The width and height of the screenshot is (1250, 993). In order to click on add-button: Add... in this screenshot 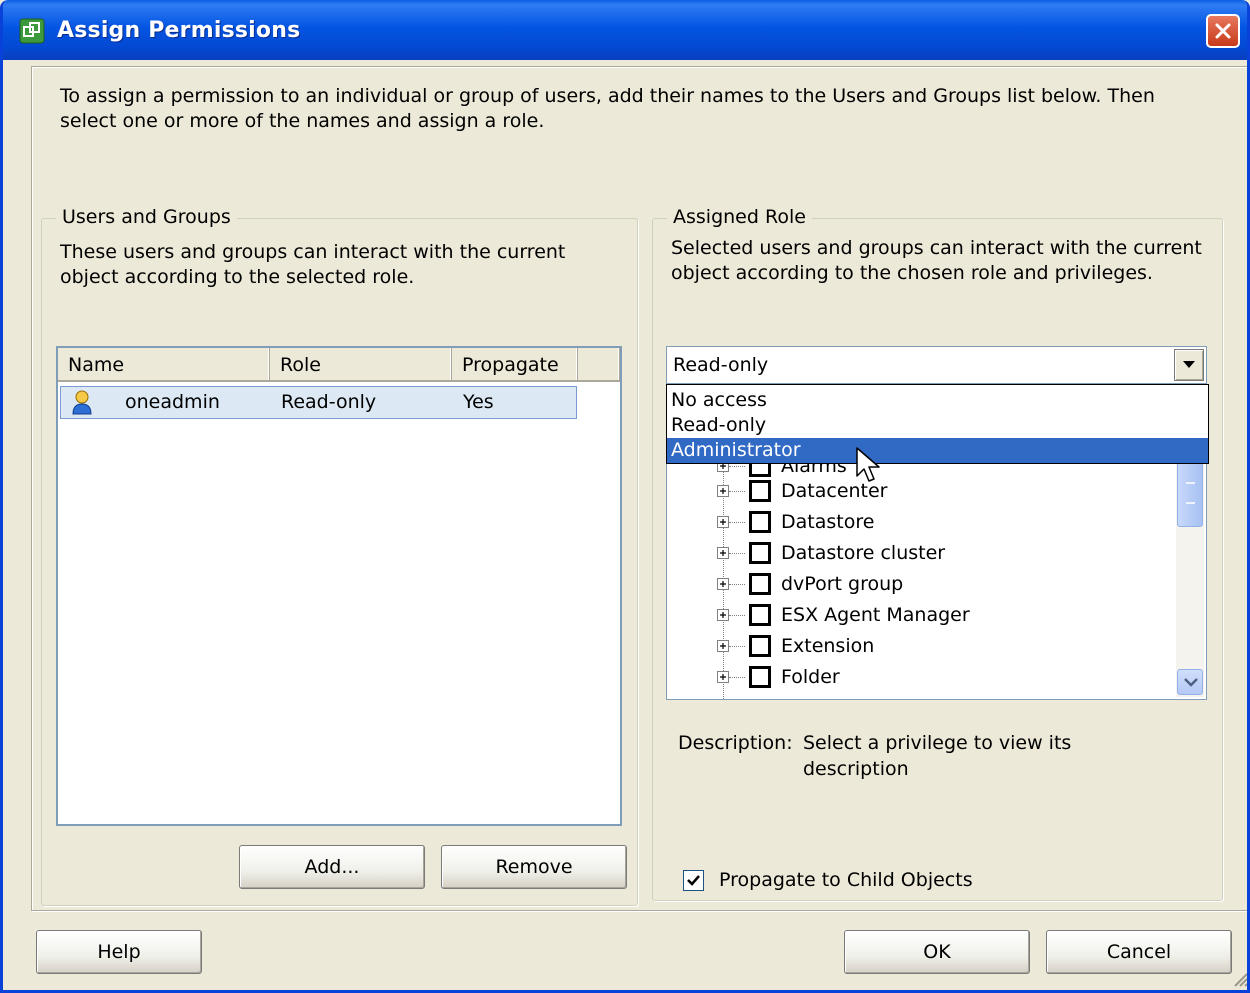, I will do `click(332, 867)`.